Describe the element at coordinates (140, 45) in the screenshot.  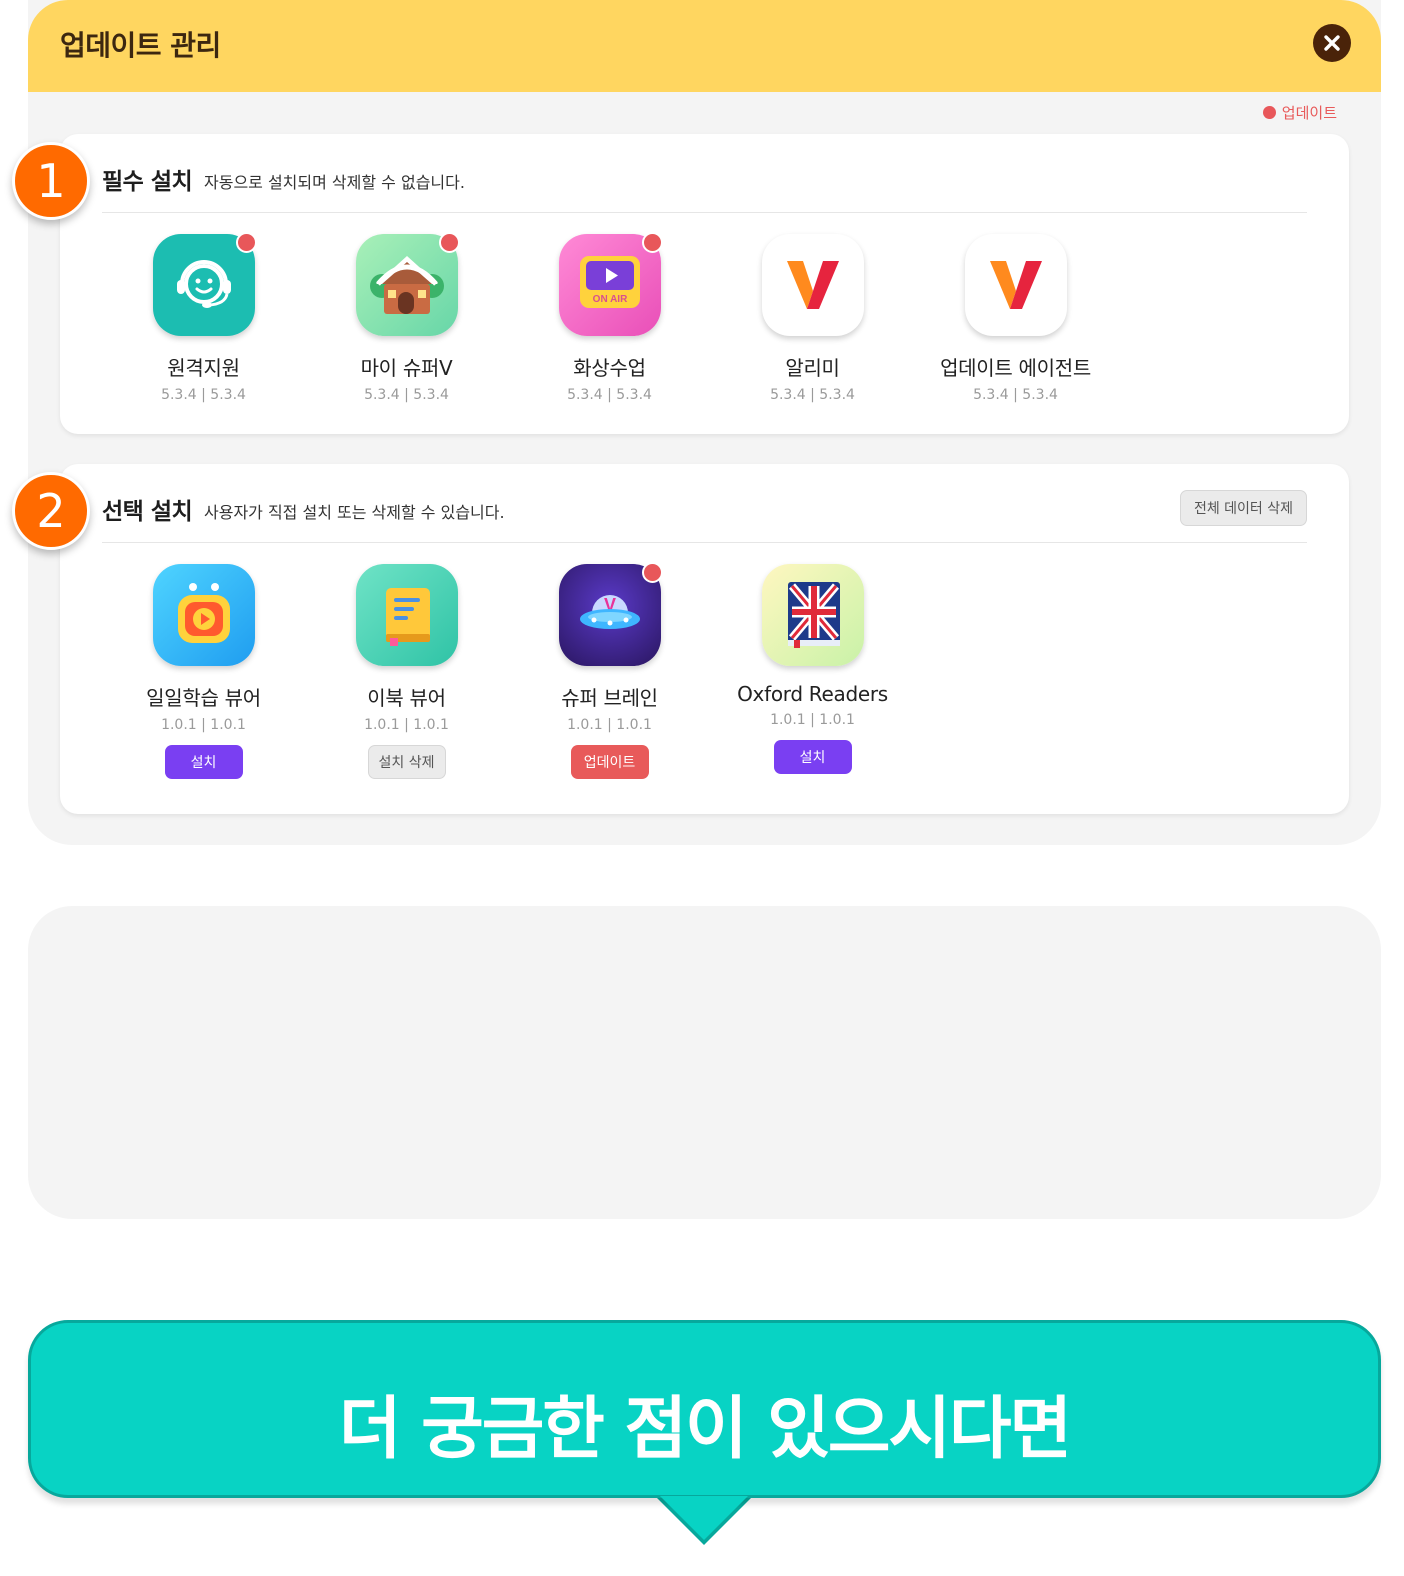
I see `modal-title: 업데이트 관리` at that location.